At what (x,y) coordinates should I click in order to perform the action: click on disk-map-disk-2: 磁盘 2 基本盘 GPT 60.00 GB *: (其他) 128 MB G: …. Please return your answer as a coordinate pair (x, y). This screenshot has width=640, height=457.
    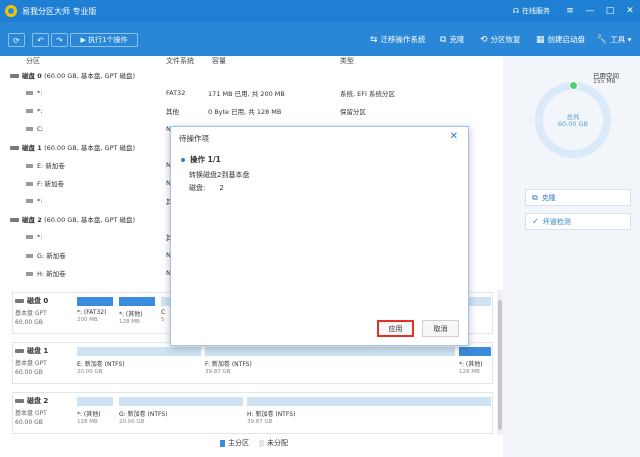
    Looking at the image, I should click on (252, 413).